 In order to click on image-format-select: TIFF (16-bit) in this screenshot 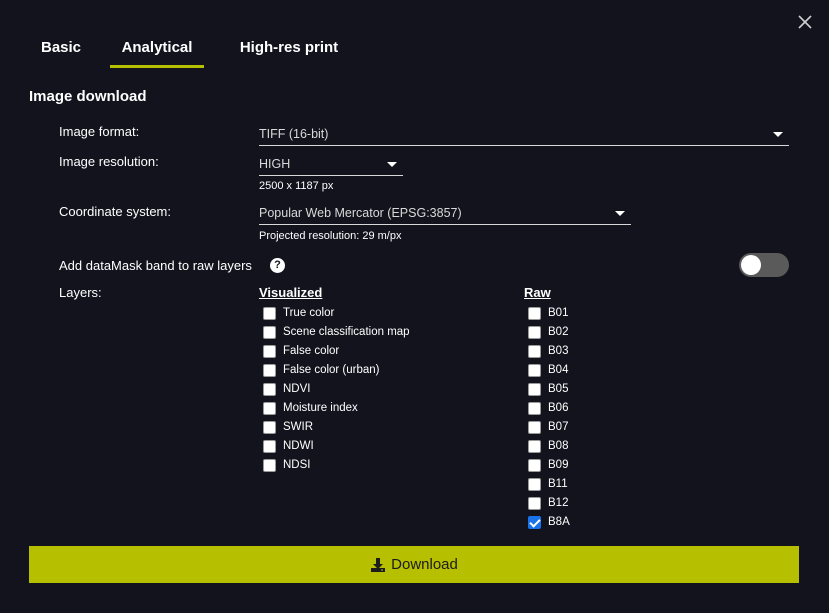, I will do `click(524, 135)`.